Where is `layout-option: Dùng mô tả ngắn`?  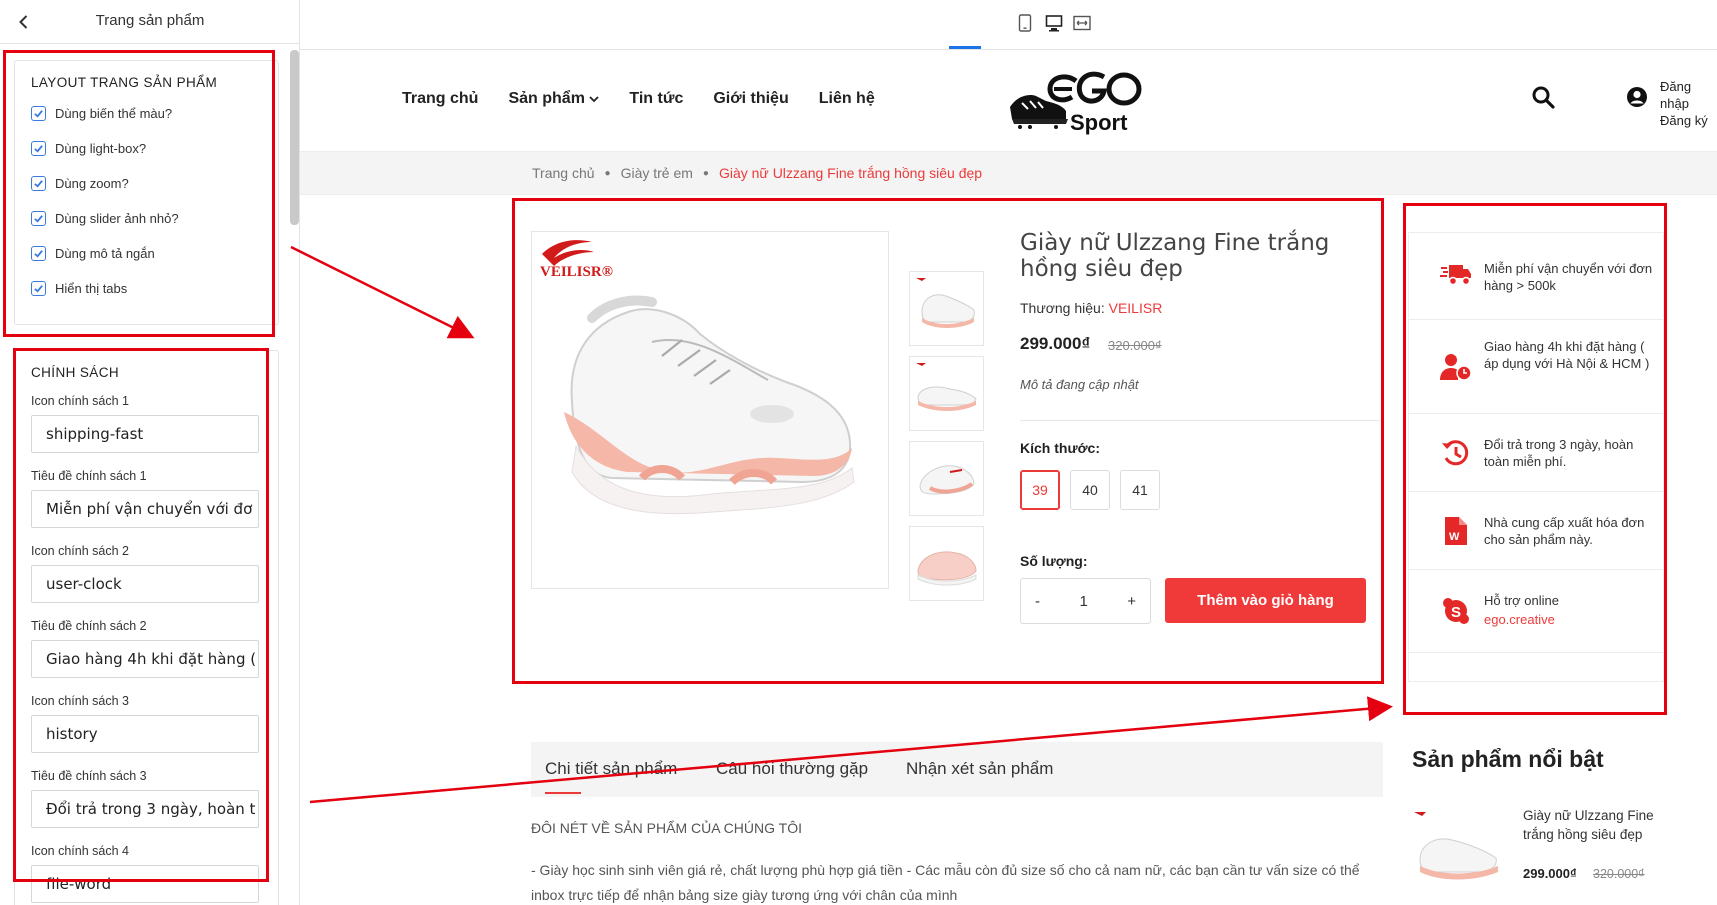
layout-option: Dùng mô tả ngắn is located at coordinates (146, 253).